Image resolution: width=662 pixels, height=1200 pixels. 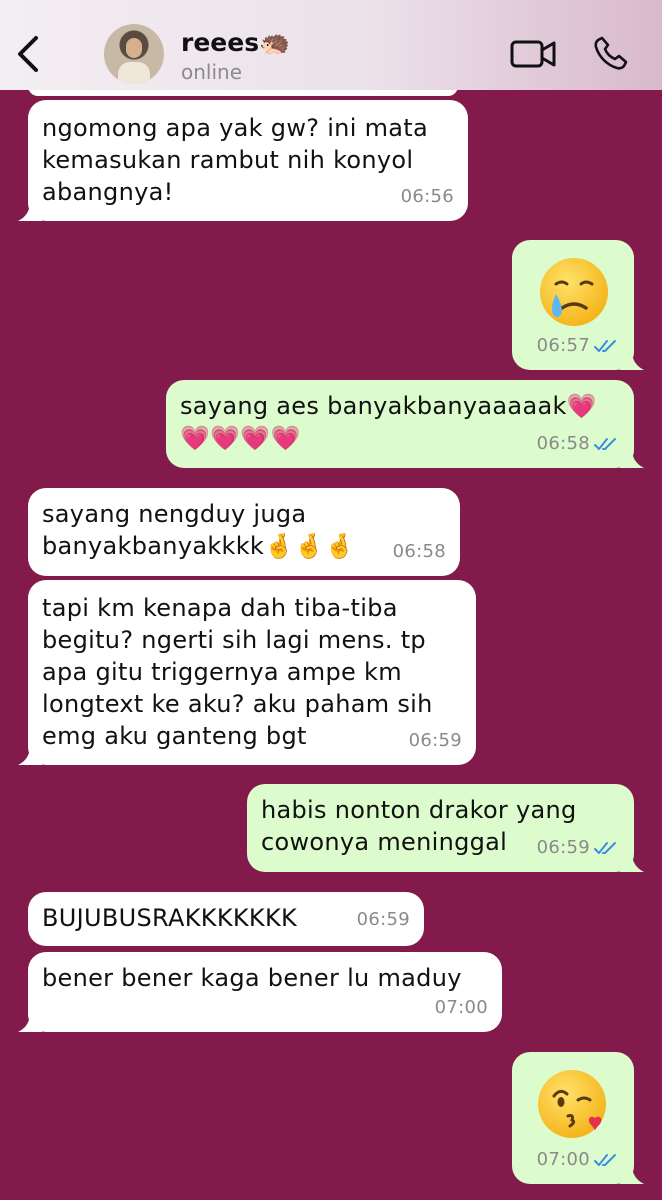 What do you see at coordinates (170, 918) in the screenshot?
I see `message-text: BUJUBUSRAKKKKKKK` at bounding box center [170, 918].